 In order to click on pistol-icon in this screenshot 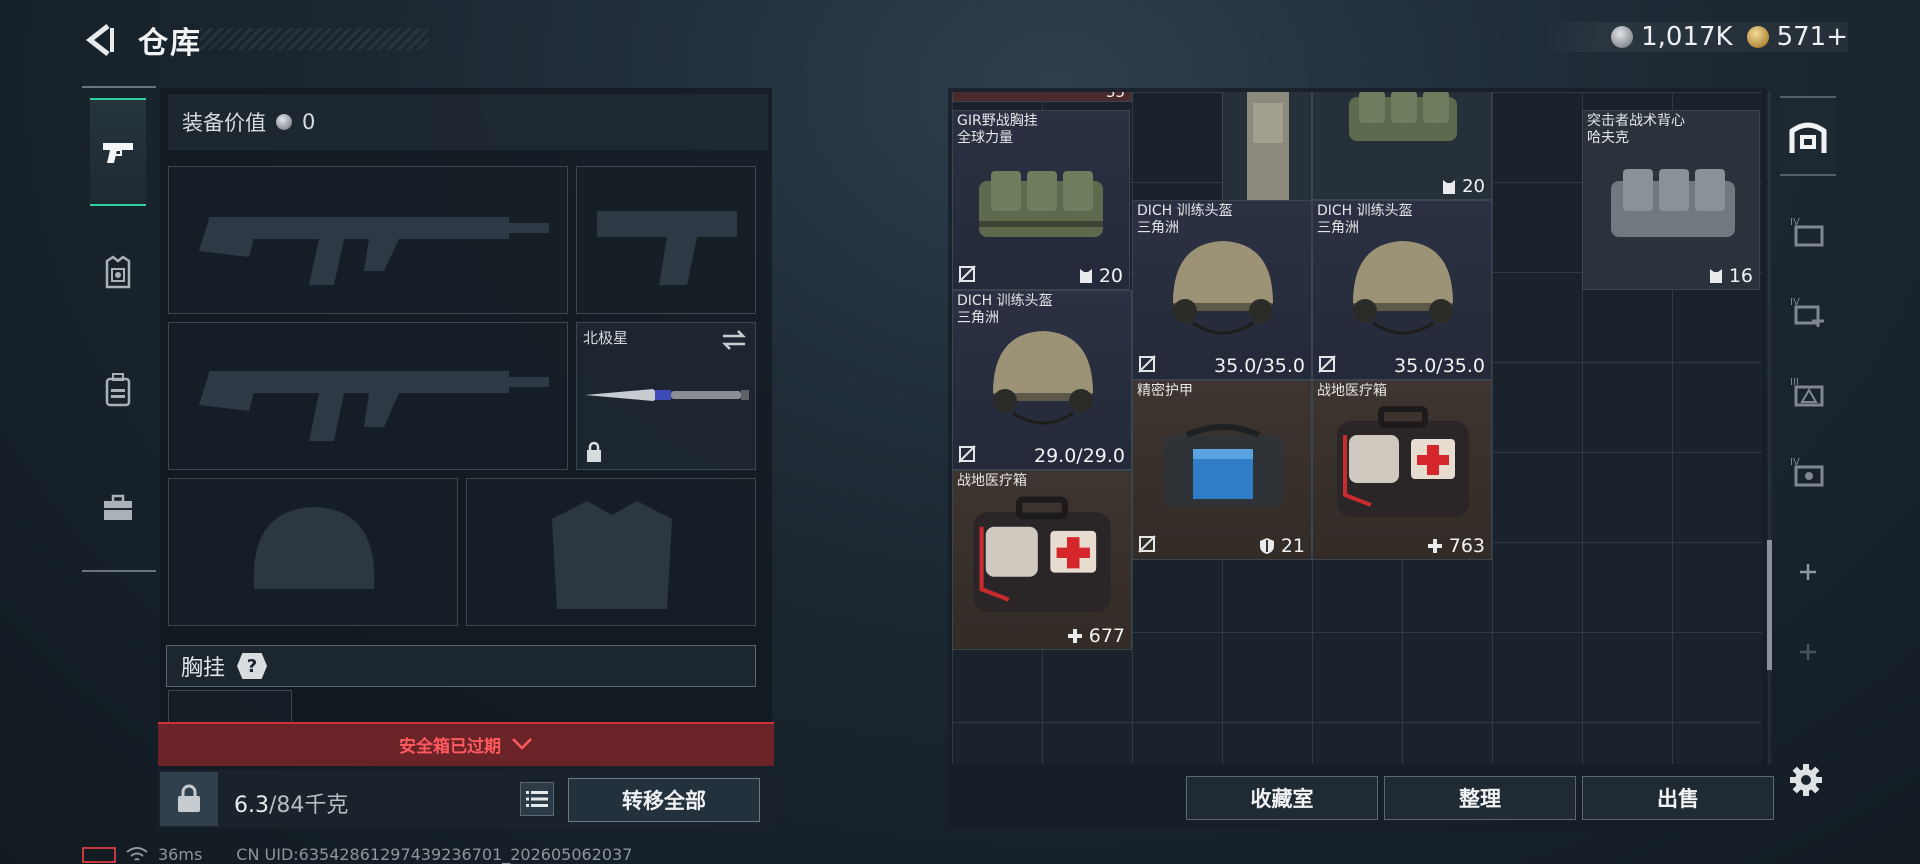, I will do `click(118, 153)`.